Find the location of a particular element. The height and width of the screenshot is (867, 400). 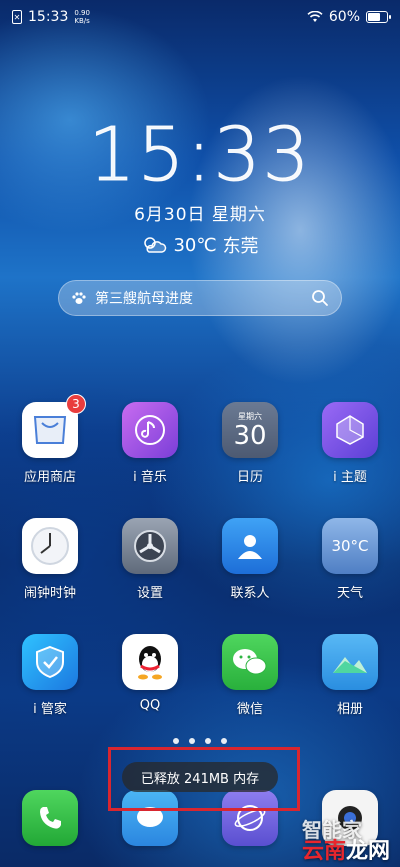

app-appstore: 3 应用商店 is located at coordinates (50, 439).